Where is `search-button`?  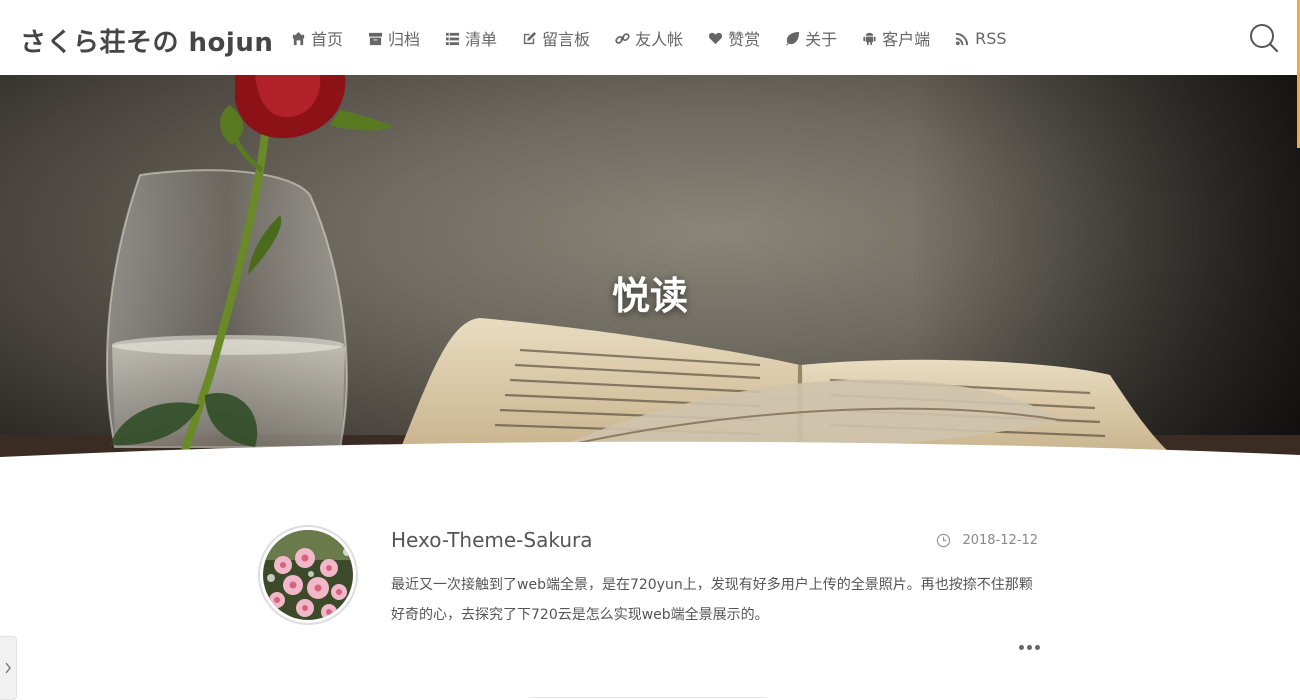
search-button is located at coordinates (1264, 38).